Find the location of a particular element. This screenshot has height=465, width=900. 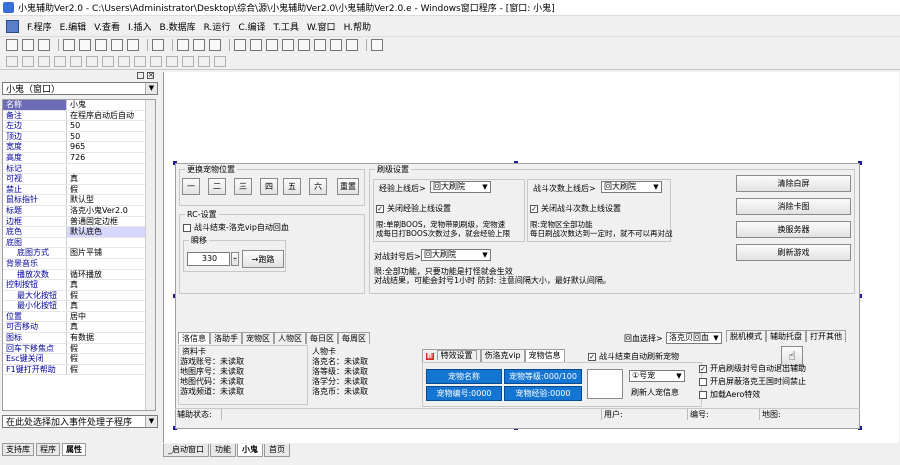

seal-select: 回大刷院 ▼ is located at coordinates (456, 255).